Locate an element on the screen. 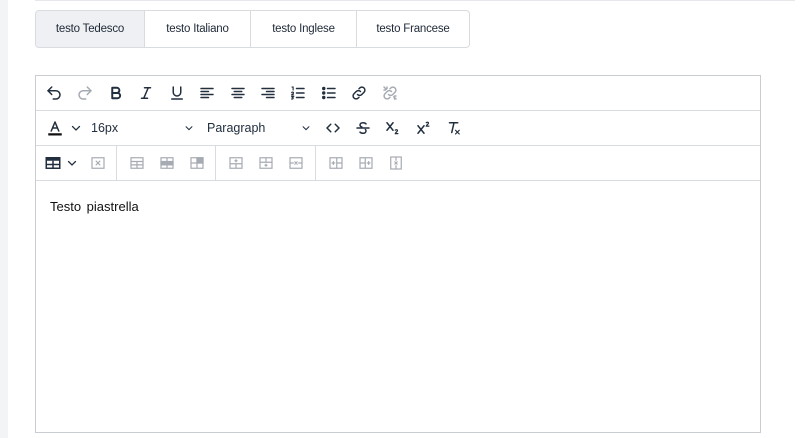 This screenshot has width=803, height=438. align-left-icon is located at coordinates (207, 93).